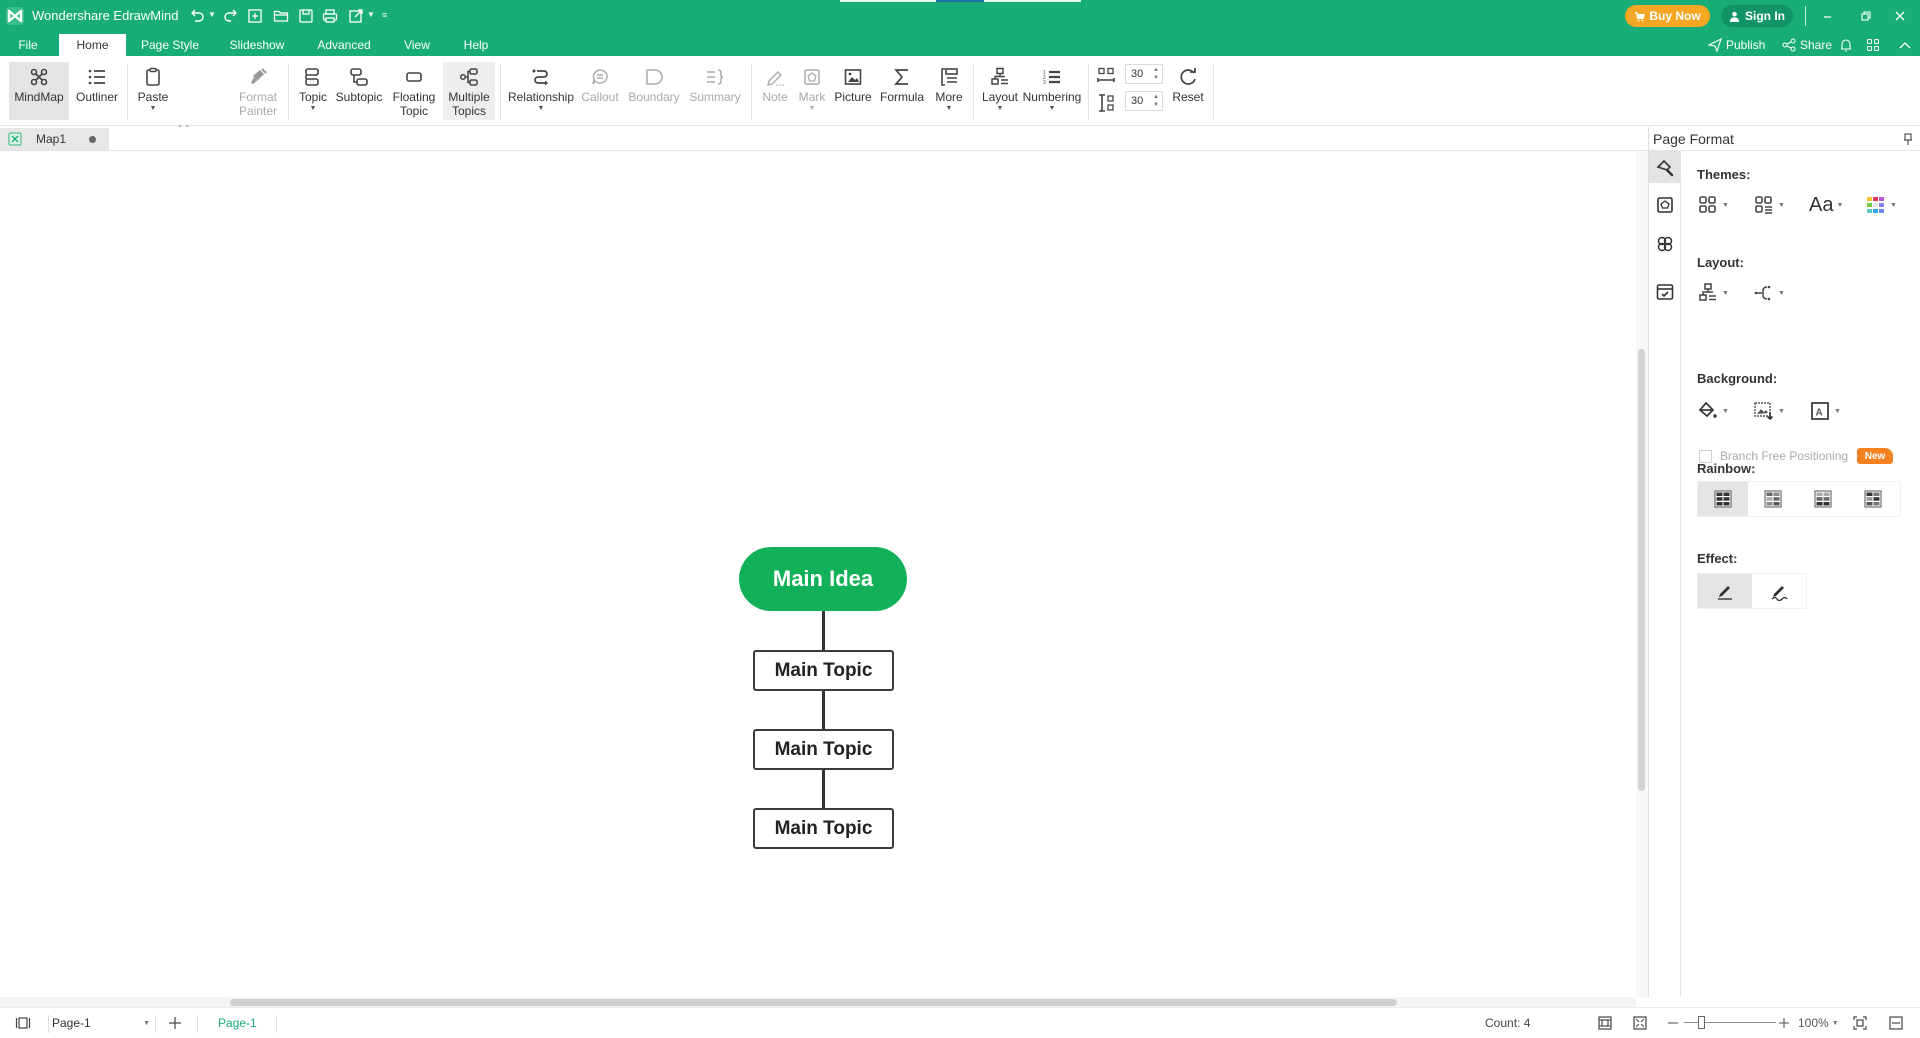  Describe the element at coordinates (469, 91) in the screenshot. I see `multiple-topics-button: Multiple Topics` at that location.